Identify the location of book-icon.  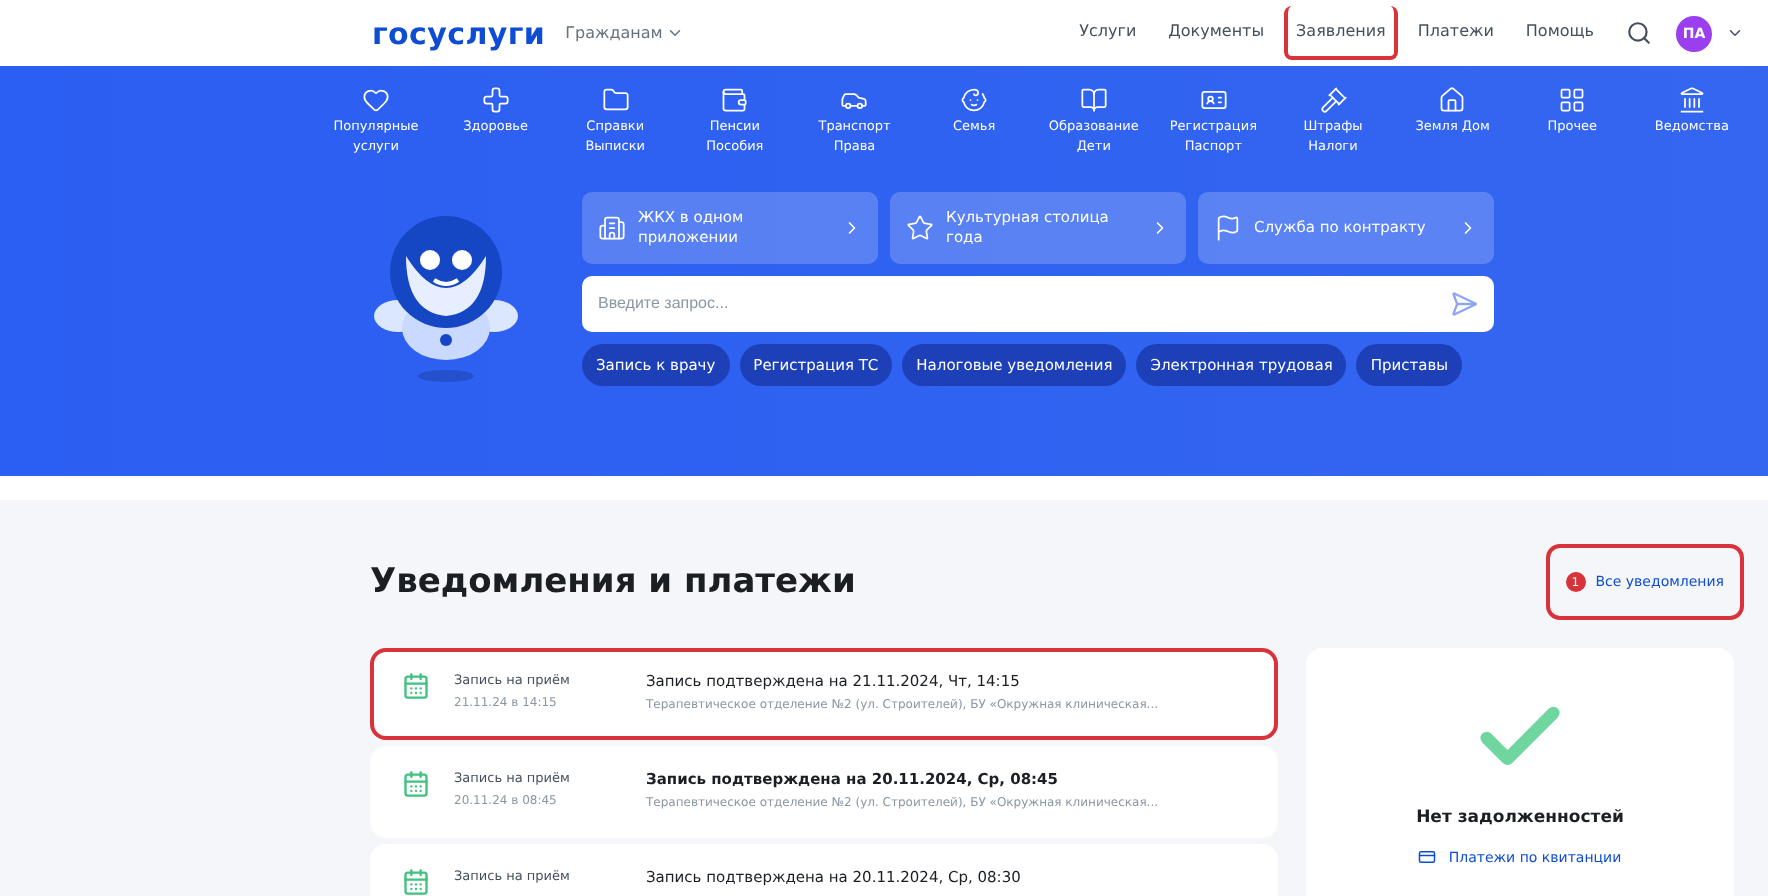
(1093, 100).